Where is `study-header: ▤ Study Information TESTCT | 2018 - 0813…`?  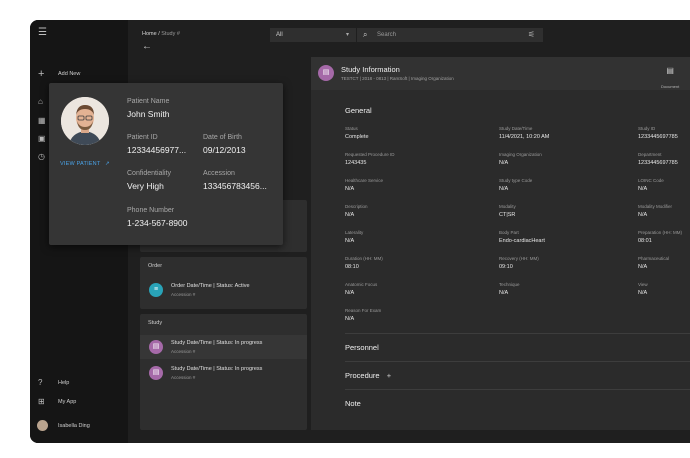
study-header: ▤ Study Information TESTCT | 2018 - 0813… is located at coordinates (500, 73).